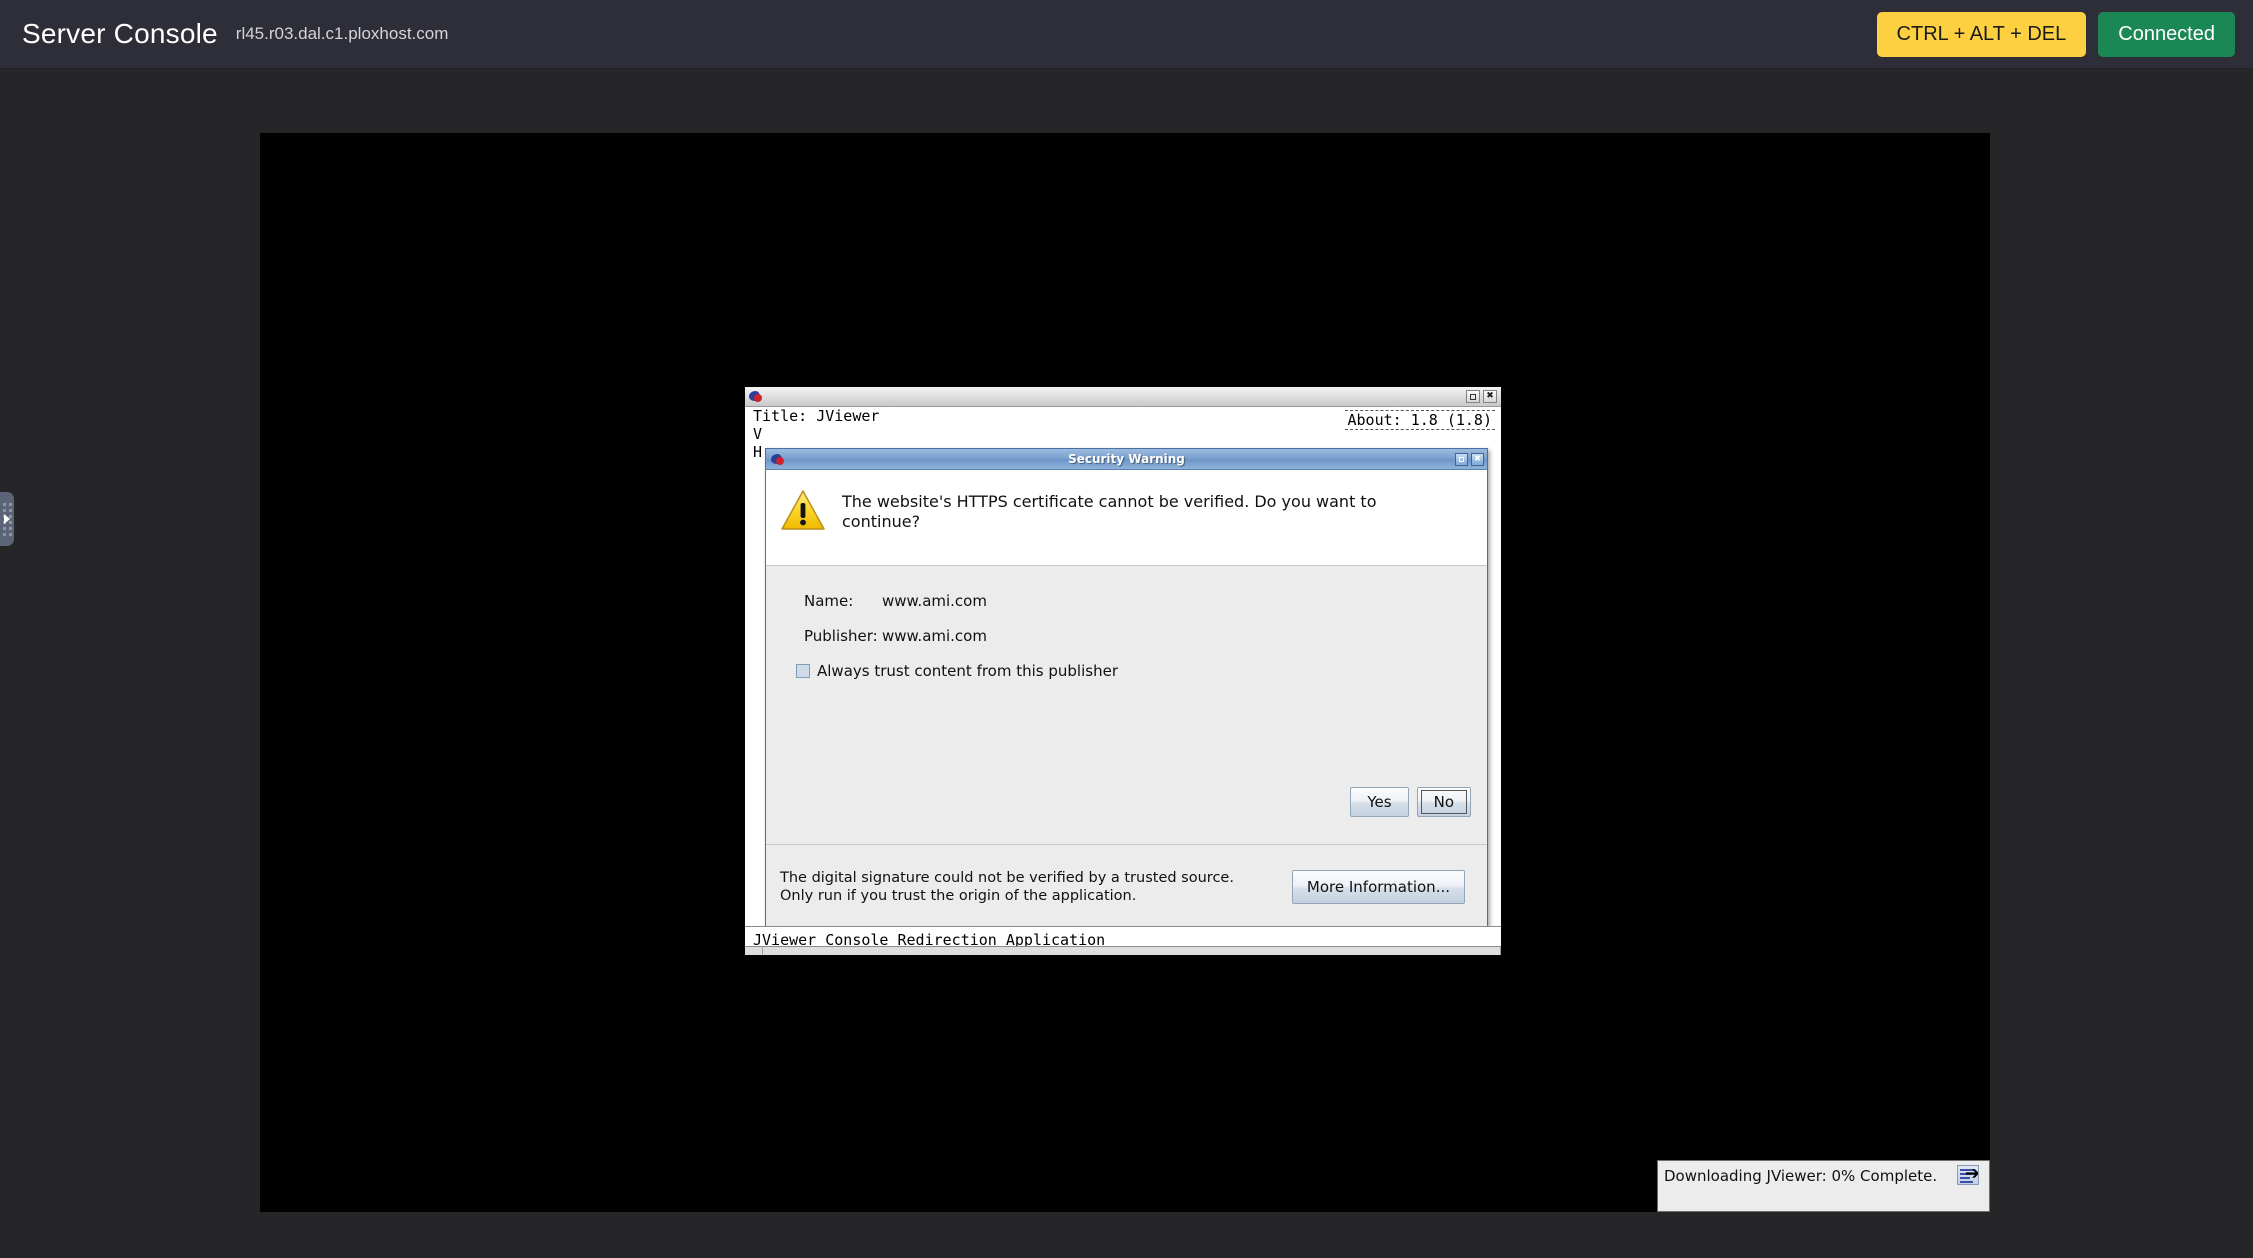 The height and width of the screenshot is (1258, 2253). I want to click on jviewer-close-button: ✖, so click(1490, 396).